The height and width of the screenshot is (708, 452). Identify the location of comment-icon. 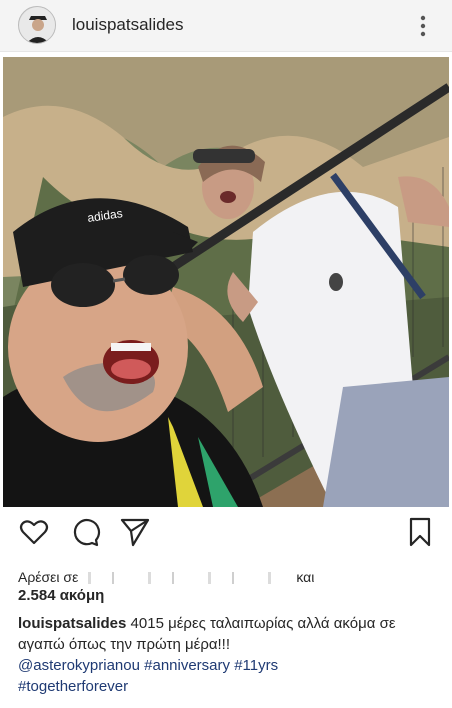
(85, 534).